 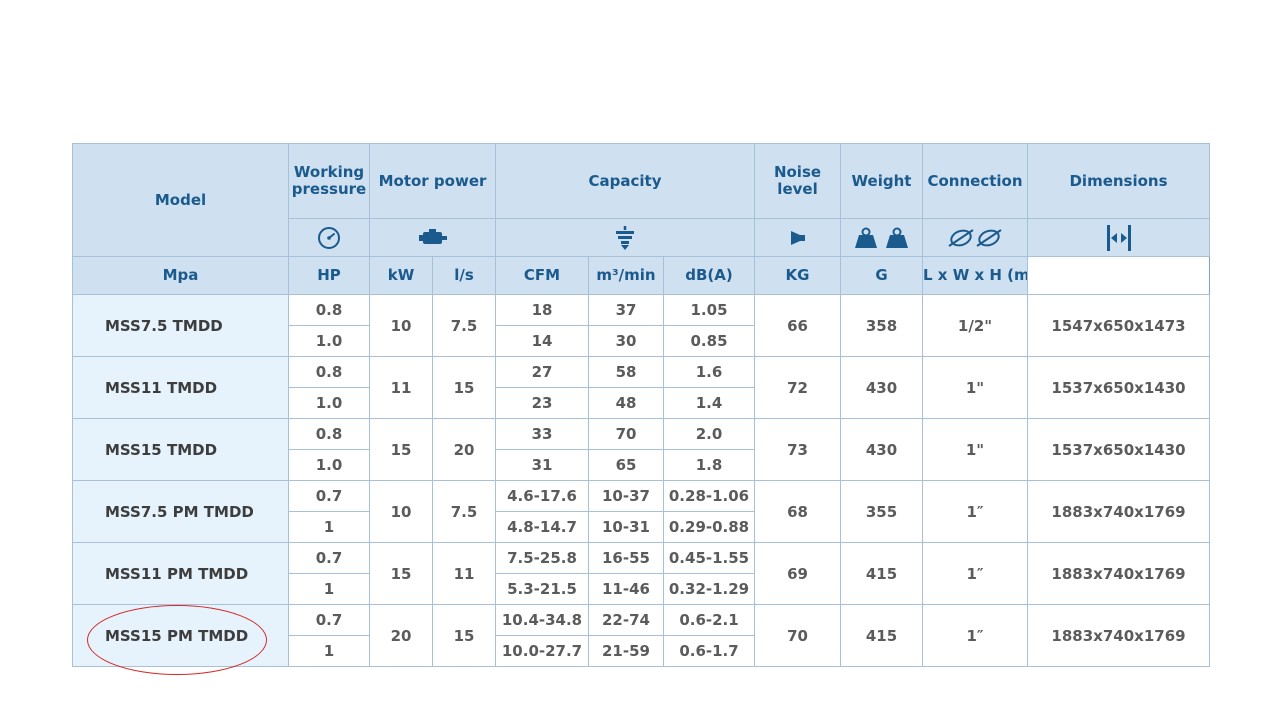 I want to click on connection-icon-cell, so click(x=975, y=237).